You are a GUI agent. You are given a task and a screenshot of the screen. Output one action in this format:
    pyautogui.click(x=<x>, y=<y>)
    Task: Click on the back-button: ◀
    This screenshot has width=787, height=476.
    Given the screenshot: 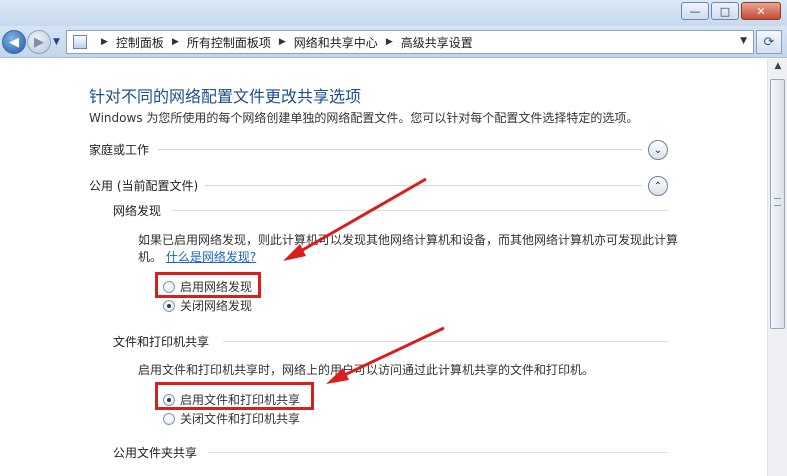 What is the action you would take?
    pyautogui.click(x=14, y=42)
    